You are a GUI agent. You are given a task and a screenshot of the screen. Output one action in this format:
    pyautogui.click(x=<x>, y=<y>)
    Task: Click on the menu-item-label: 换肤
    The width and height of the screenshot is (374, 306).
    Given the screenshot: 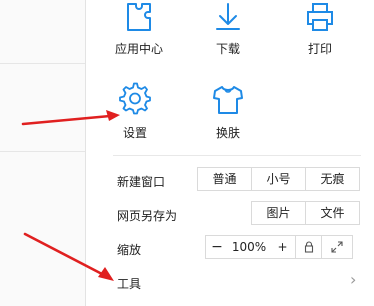 What is the action you would take?
    pyautogui.click(x=227, y=133)
    